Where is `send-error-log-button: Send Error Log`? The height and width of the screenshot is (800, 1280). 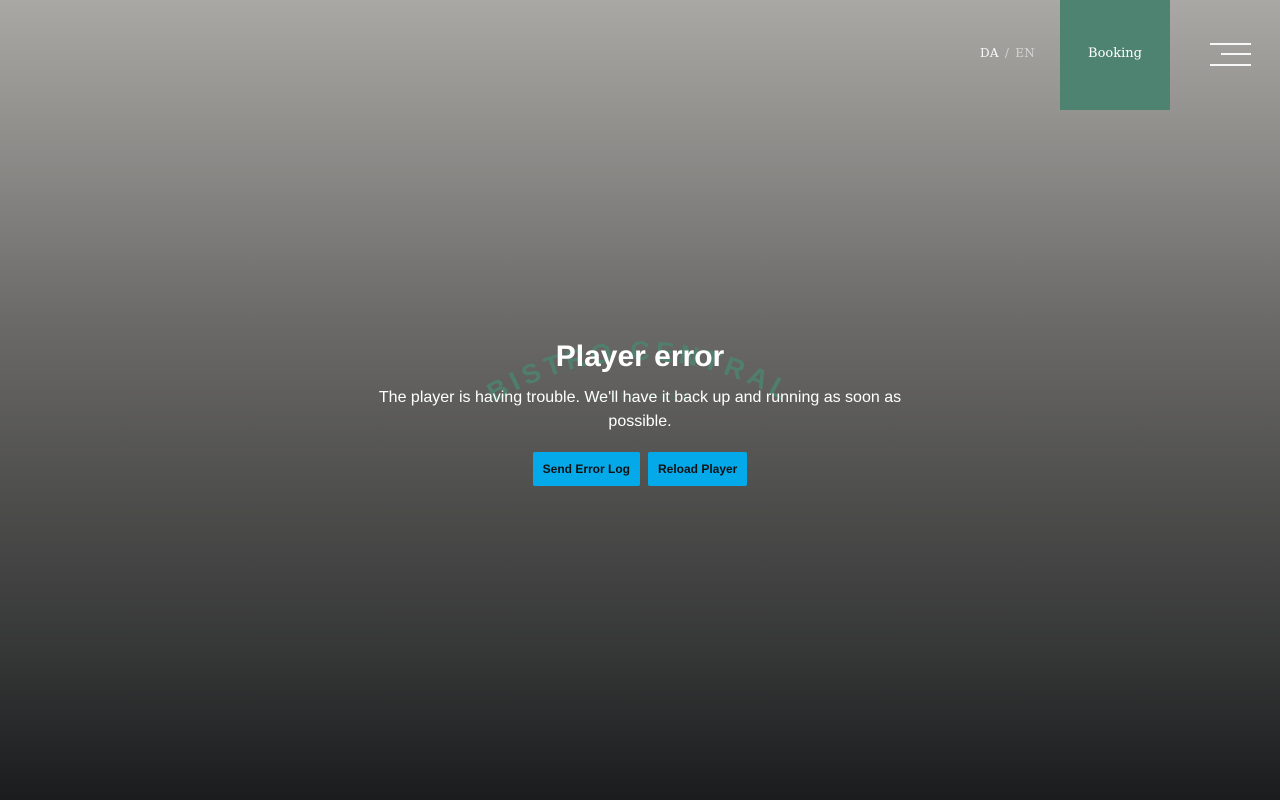 send-error-log-button: Send Error Log is located at coordinates (586, 469).